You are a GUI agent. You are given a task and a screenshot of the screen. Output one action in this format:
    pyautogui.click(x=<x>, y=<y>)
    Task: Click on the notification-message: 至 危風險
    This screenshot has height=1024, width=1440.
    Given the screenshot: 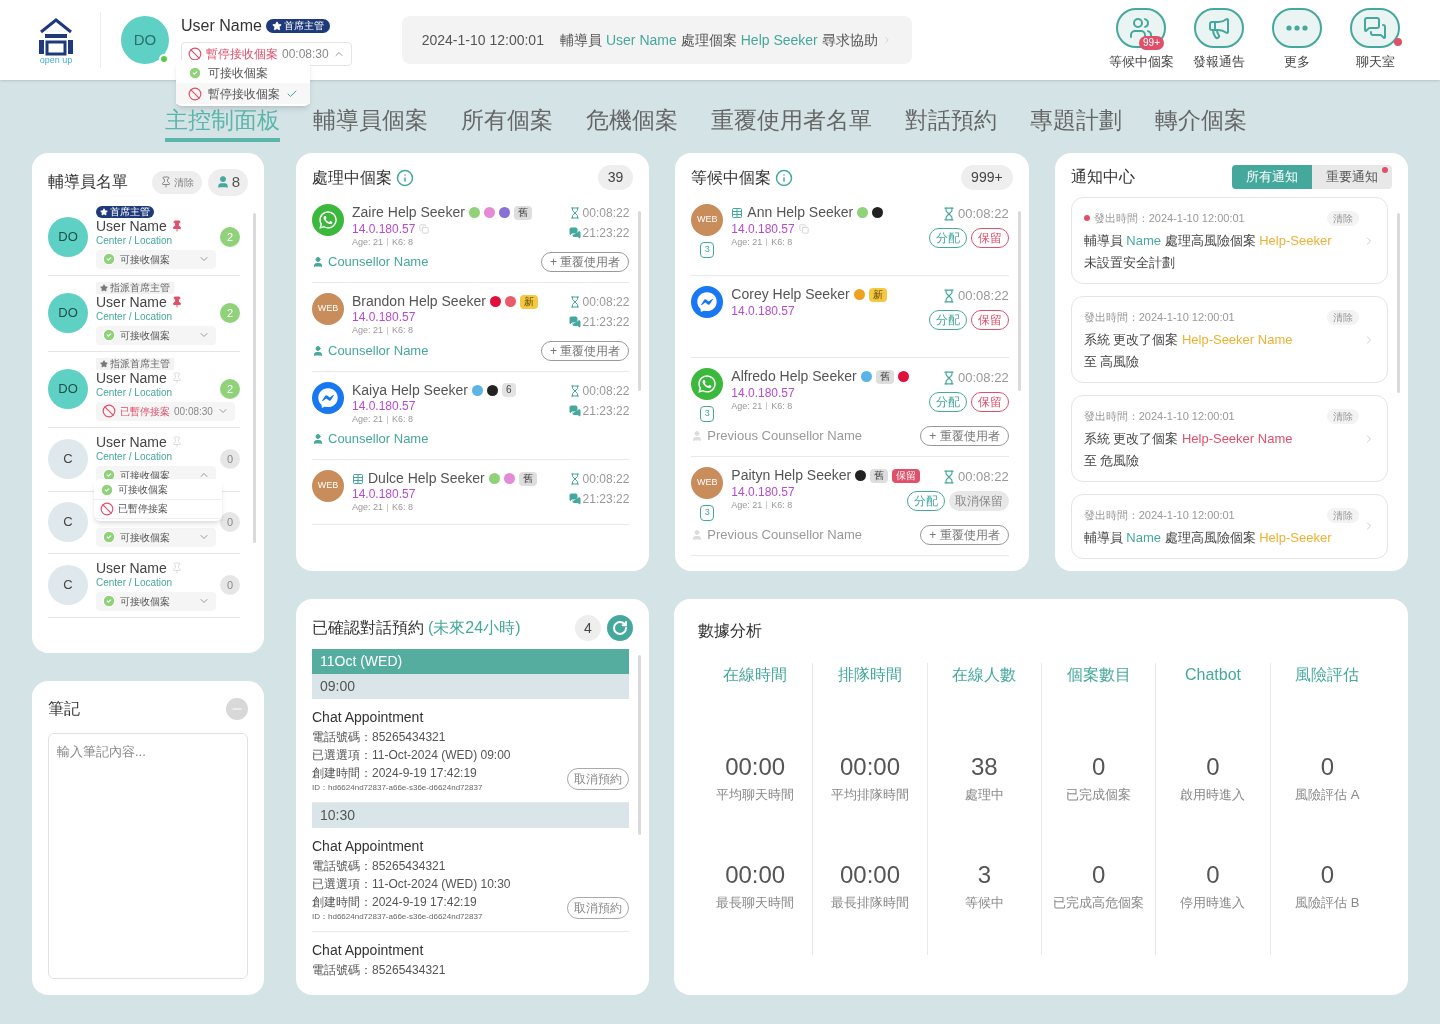 What is the action you would take?
    pyautogui.click(x=1112, y=460)
    